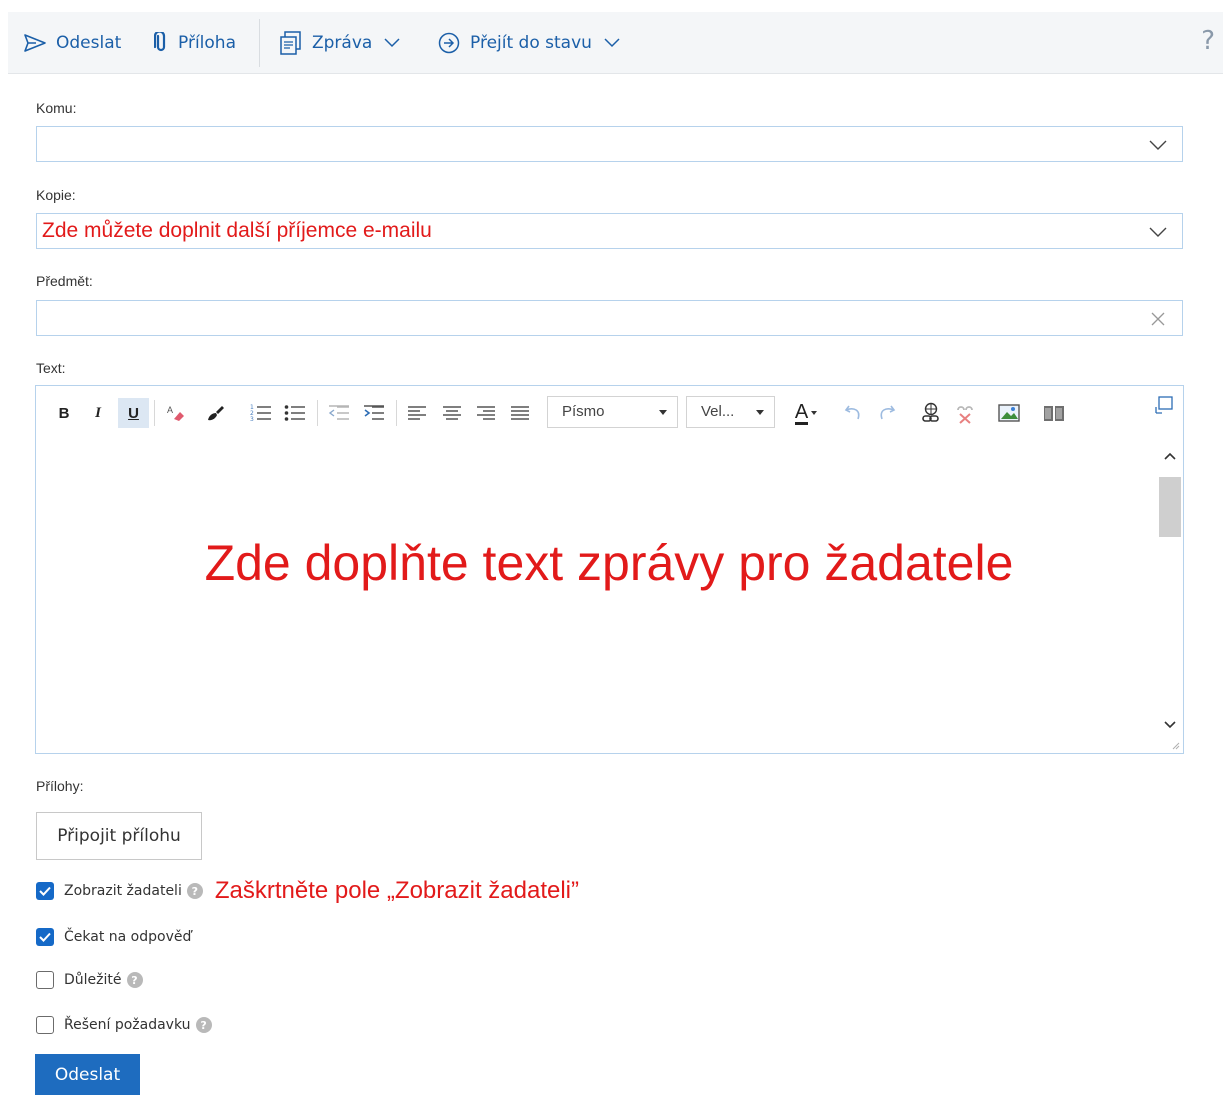 The width and height of the screenshot is (1223, 1095). I want to click on align-right-icon, so click(486, 413).